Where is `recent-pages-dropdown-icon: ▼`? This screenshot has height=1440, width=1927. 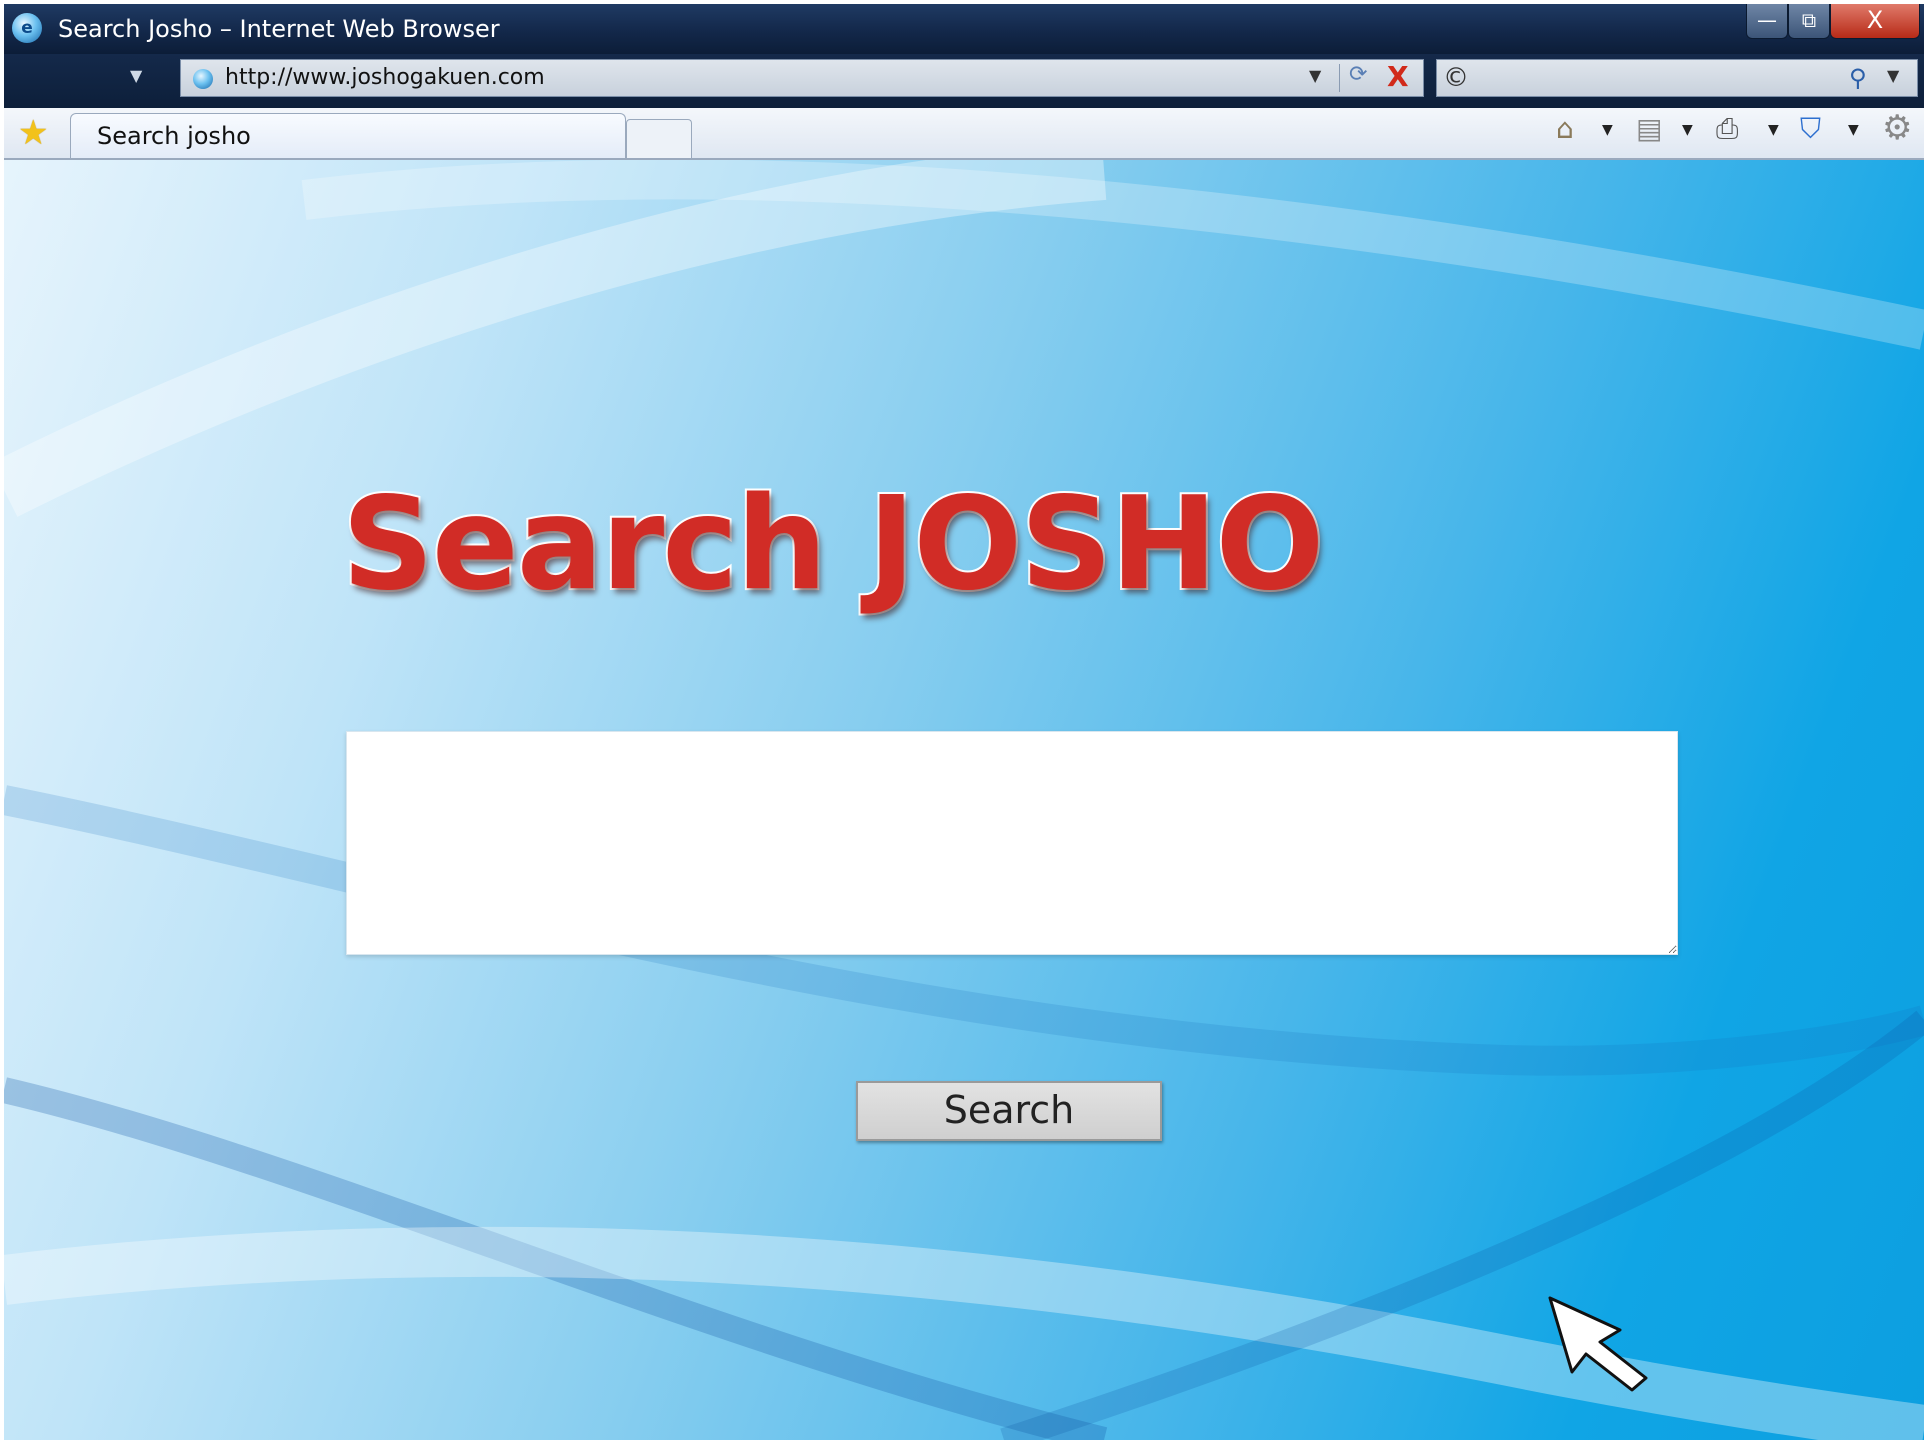
recent-pages-dropdown-icon: ▼ is located at coordinates (136, 75).